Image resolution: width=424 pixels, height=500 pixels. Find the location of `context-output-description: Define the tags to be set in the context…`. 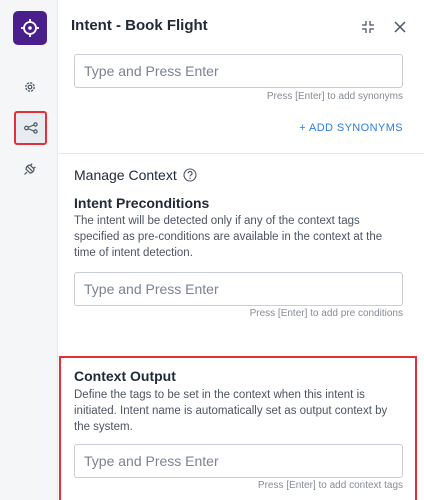

context-output-description: Define the tags to be set in the context… is located at coordinates (231, 411).